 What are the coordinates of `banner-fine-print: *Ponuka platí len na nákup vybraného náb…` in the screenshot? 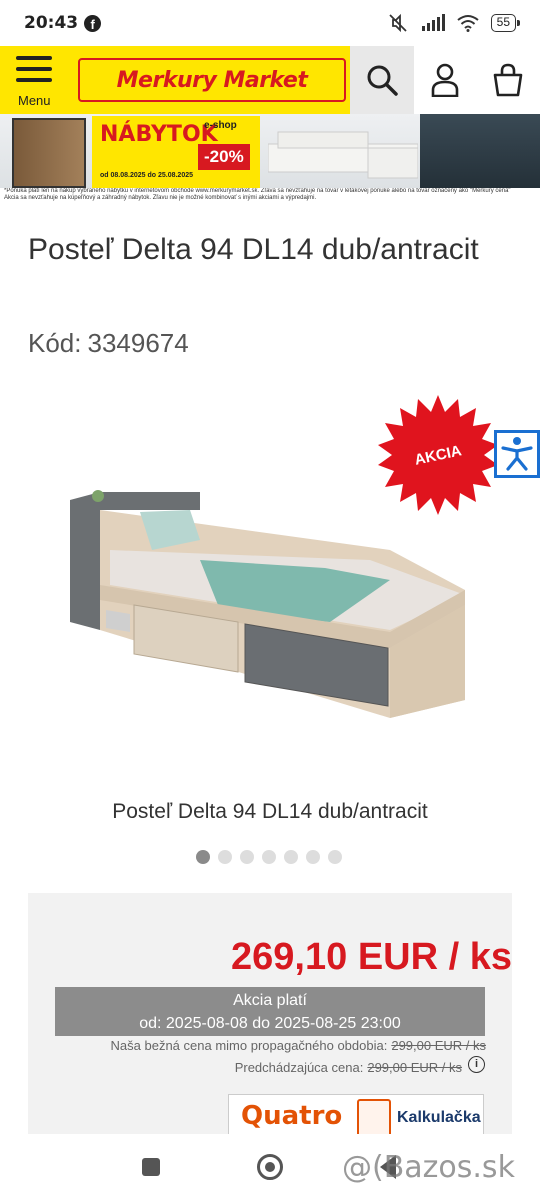 It's located at (257, 194).